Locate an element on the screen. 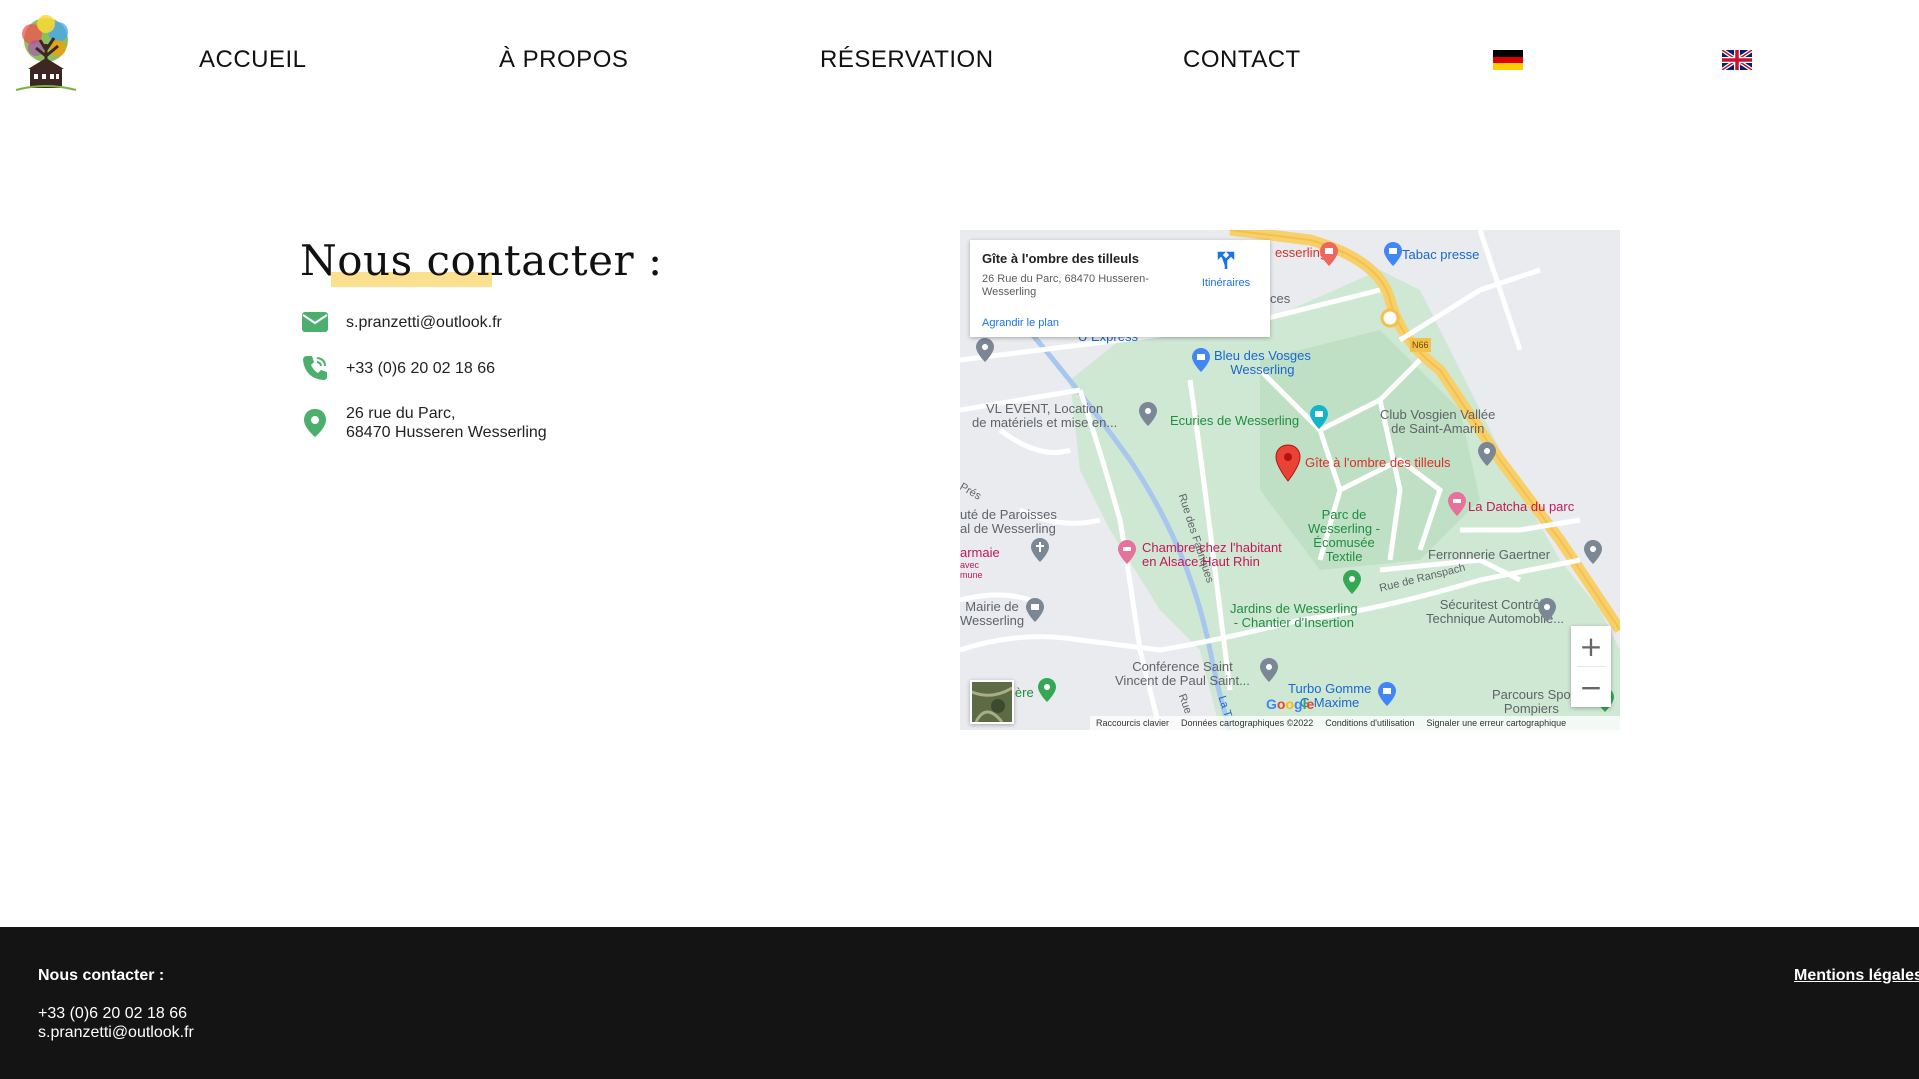  map-label-tabac: Tabac presse is located at coordinates (1440, 255).